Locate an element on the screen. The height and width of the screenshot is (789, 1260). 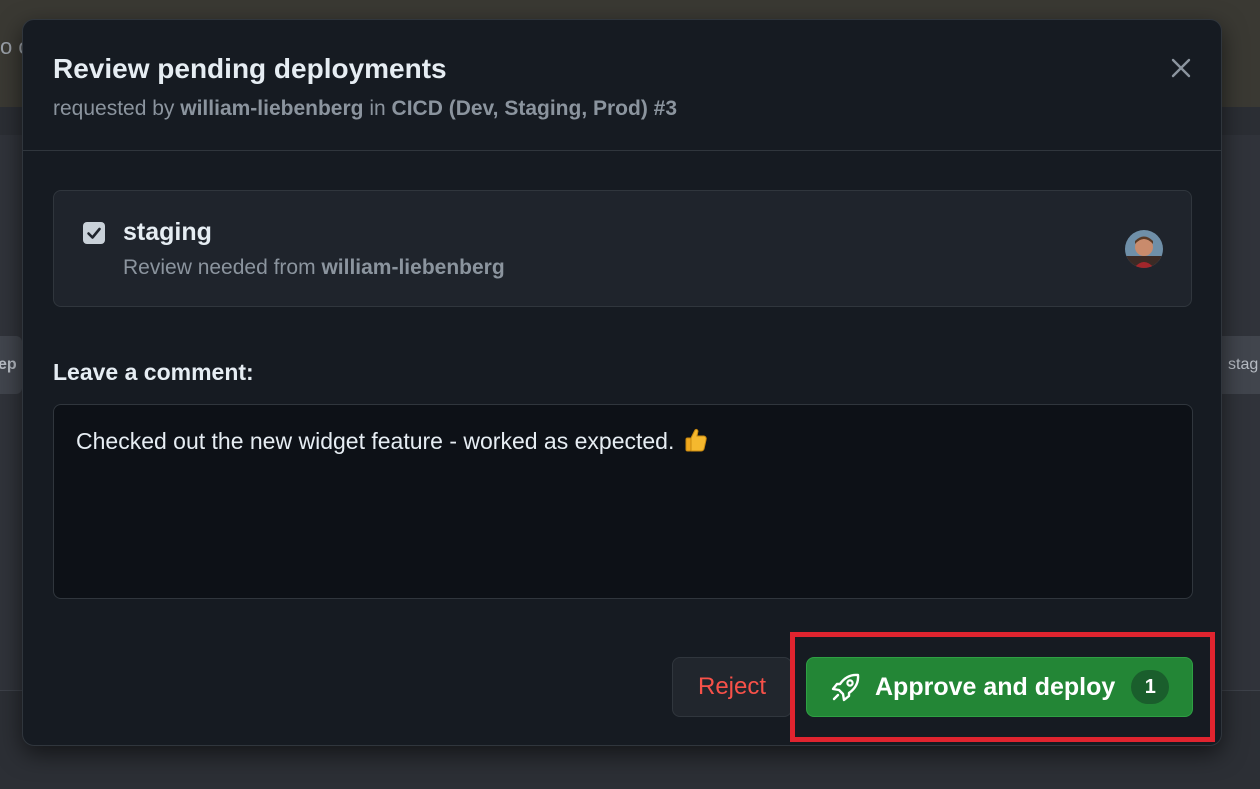
checkmark-icon is located at coordinates (94, 233).